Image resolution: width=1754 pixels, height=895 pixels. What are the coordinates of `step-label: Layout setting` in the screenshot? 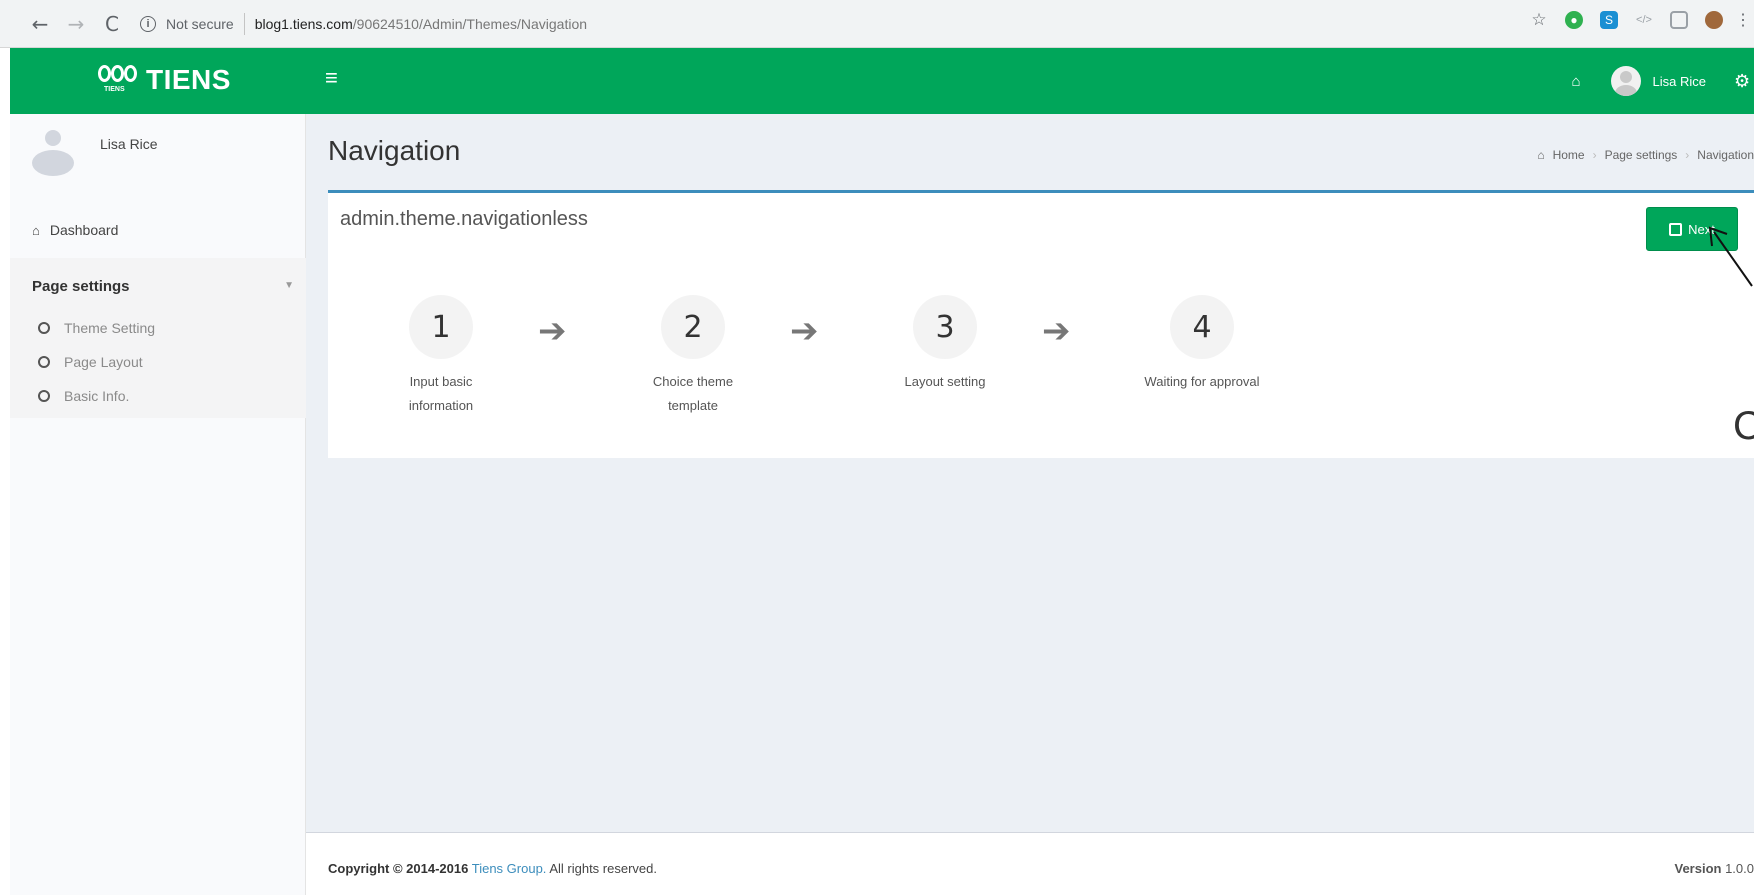 It's located at (945, 381).